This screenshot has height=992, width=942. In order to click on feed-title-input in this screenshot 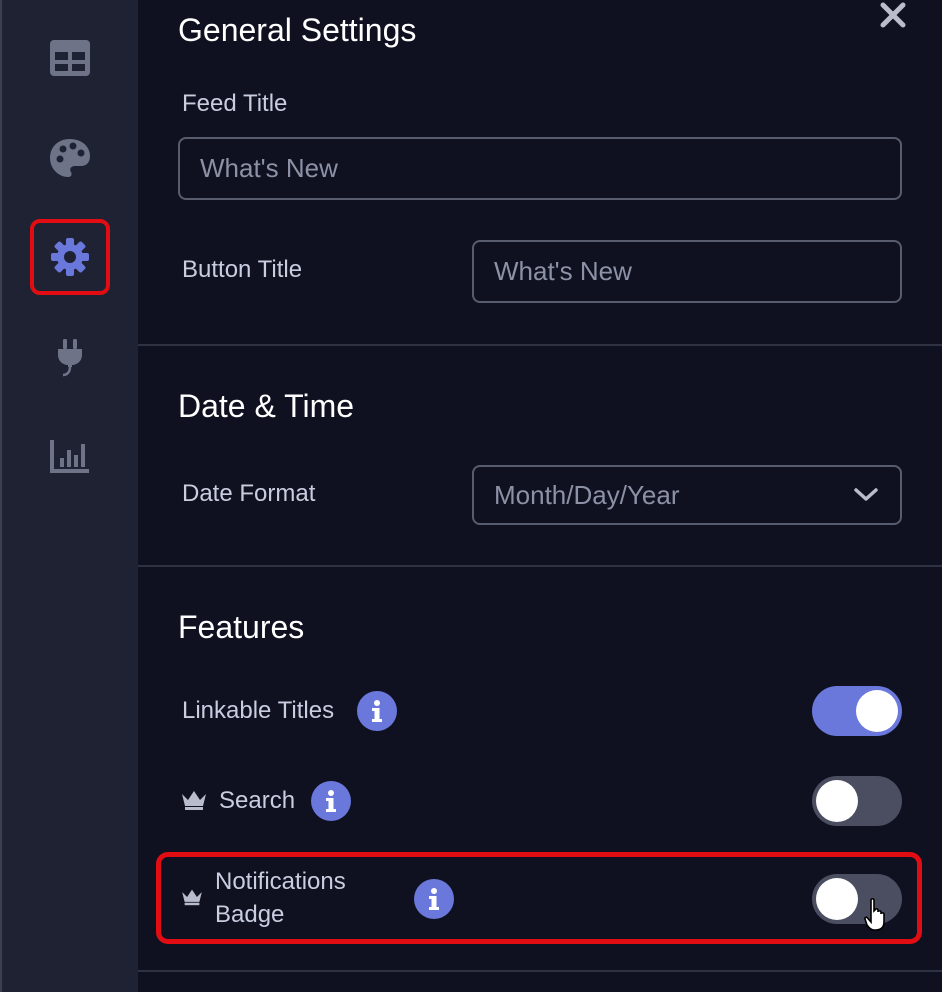, I will do `click(540, 168)`.